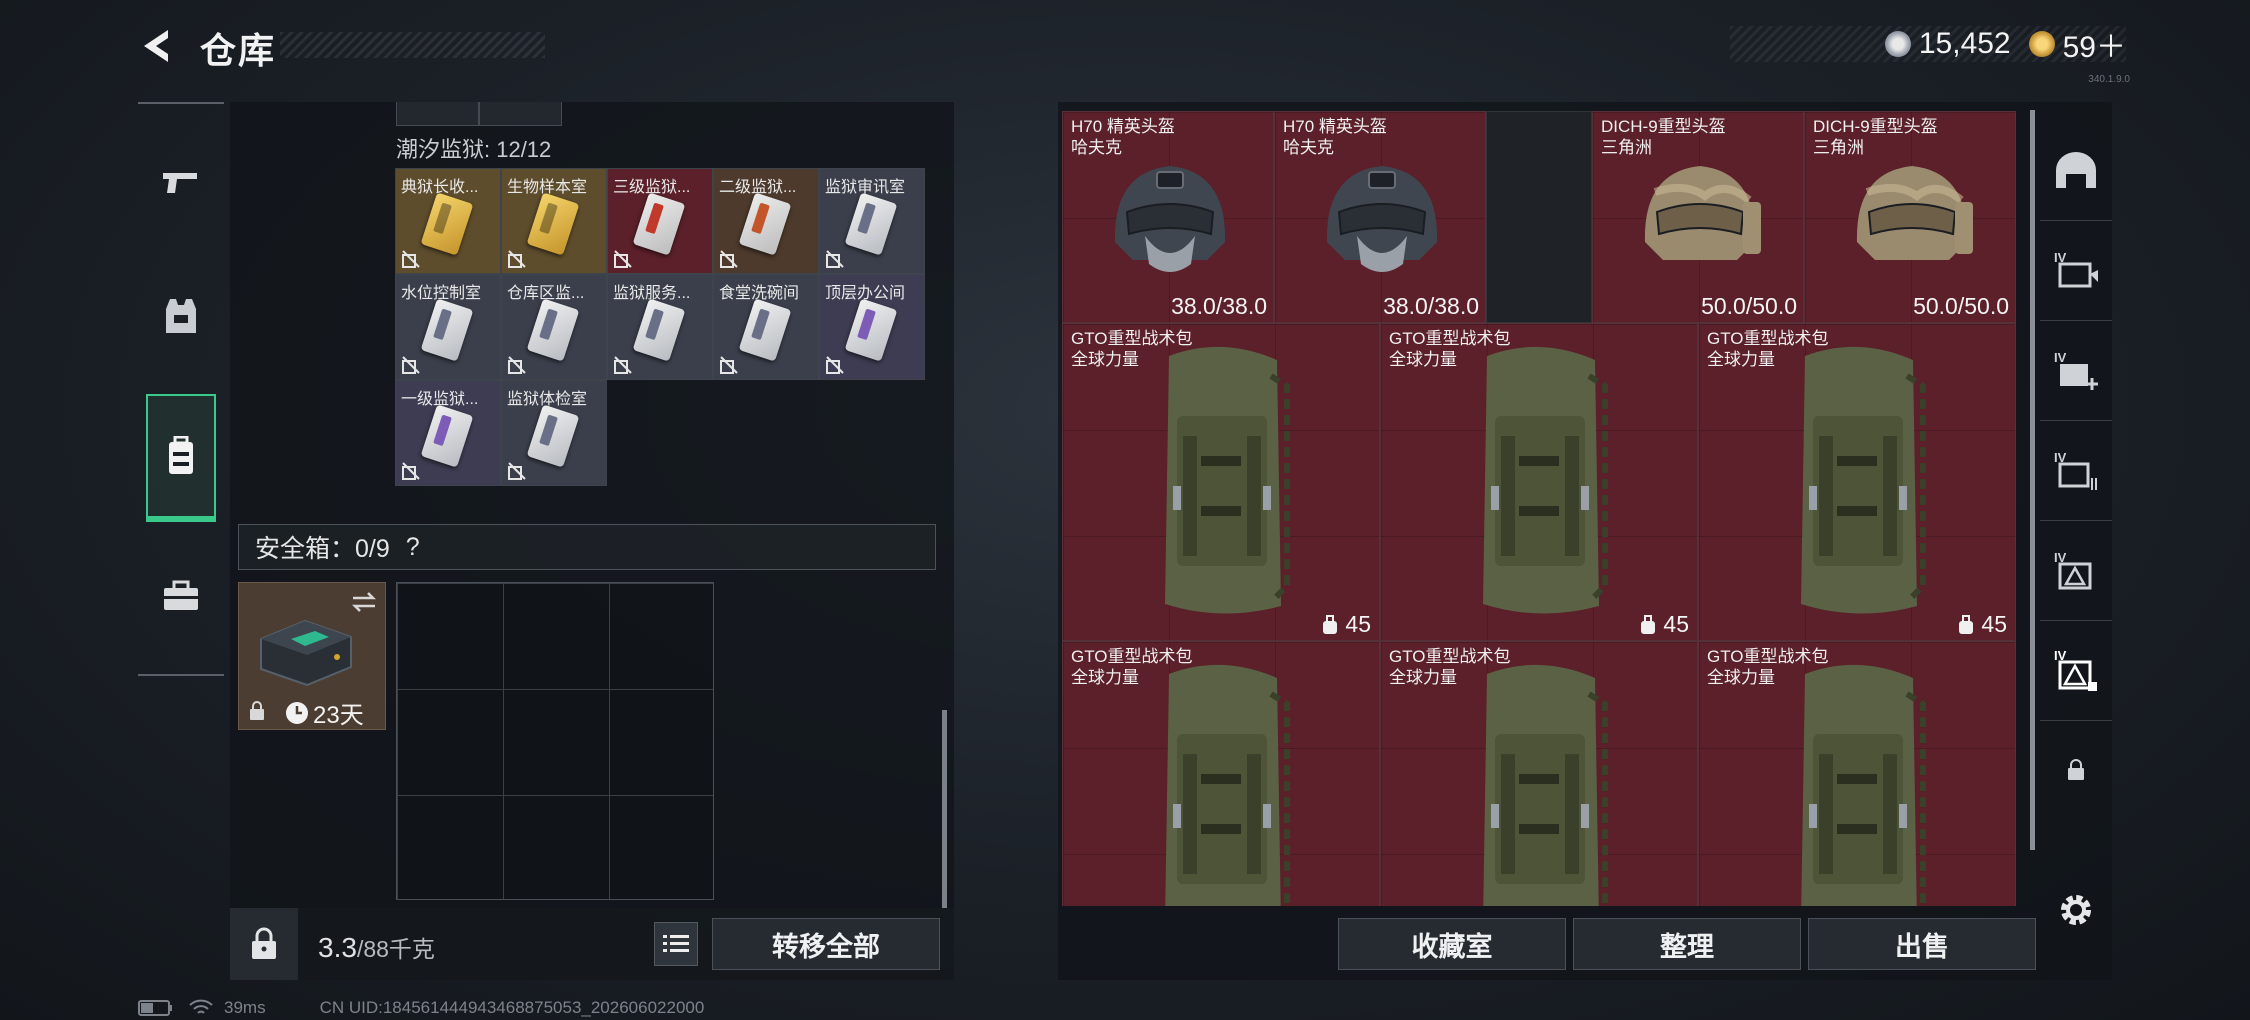 Image resolution: width=2250 pixels, height=1020 pixels. I want to click on list-icon, so click(676, 943).